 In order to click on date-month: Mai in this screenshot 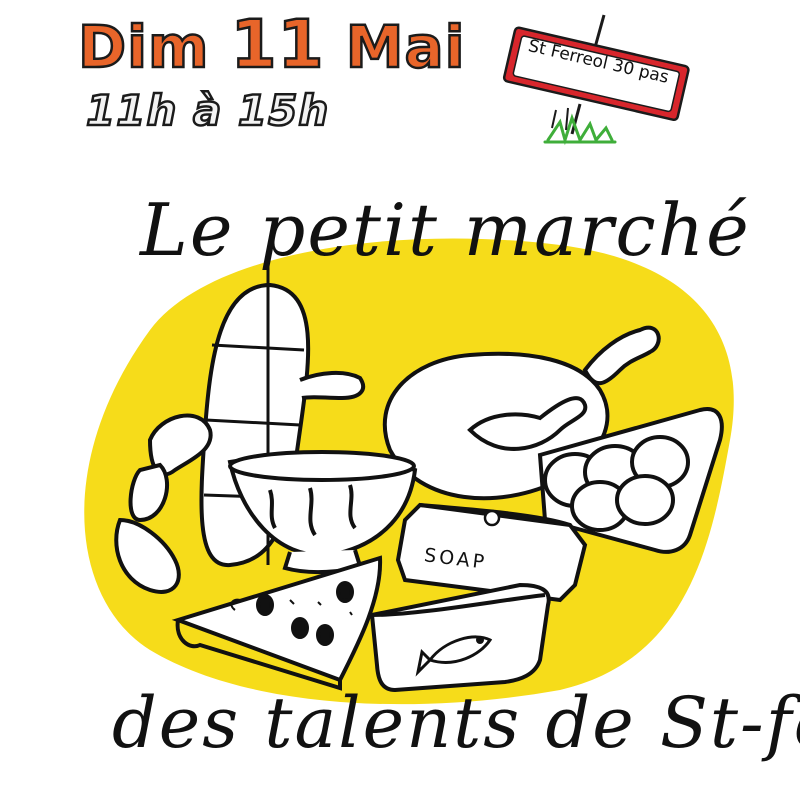, I will do `click(405, 47)`.